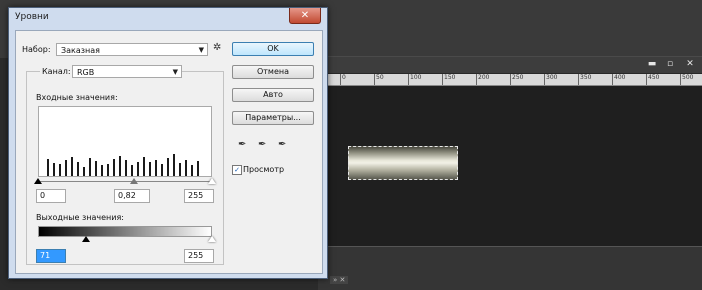 Image resolution: width=702 pixels, height=290 pixels. Describe the element at coordinates (242, 144) in the screenshot. I see `black-eyedropper-icon: ✒` at that location.